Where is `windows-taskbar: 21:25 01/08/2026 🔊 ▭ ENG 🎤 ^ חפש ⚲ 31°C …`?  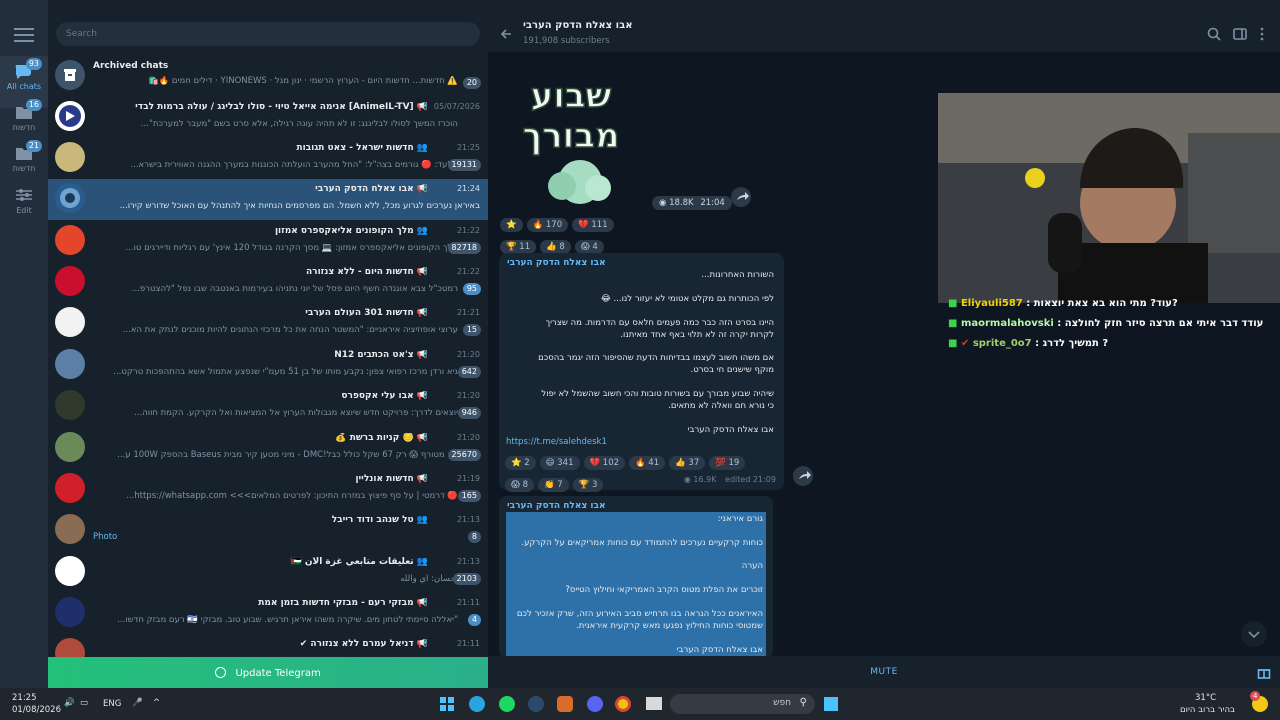
windows-taskbar: 21:25 01/08/2026 🔊 ▭ ENG 🎤 ^ חפש ⚲ 31°C … is located at coordinates (640, 704).